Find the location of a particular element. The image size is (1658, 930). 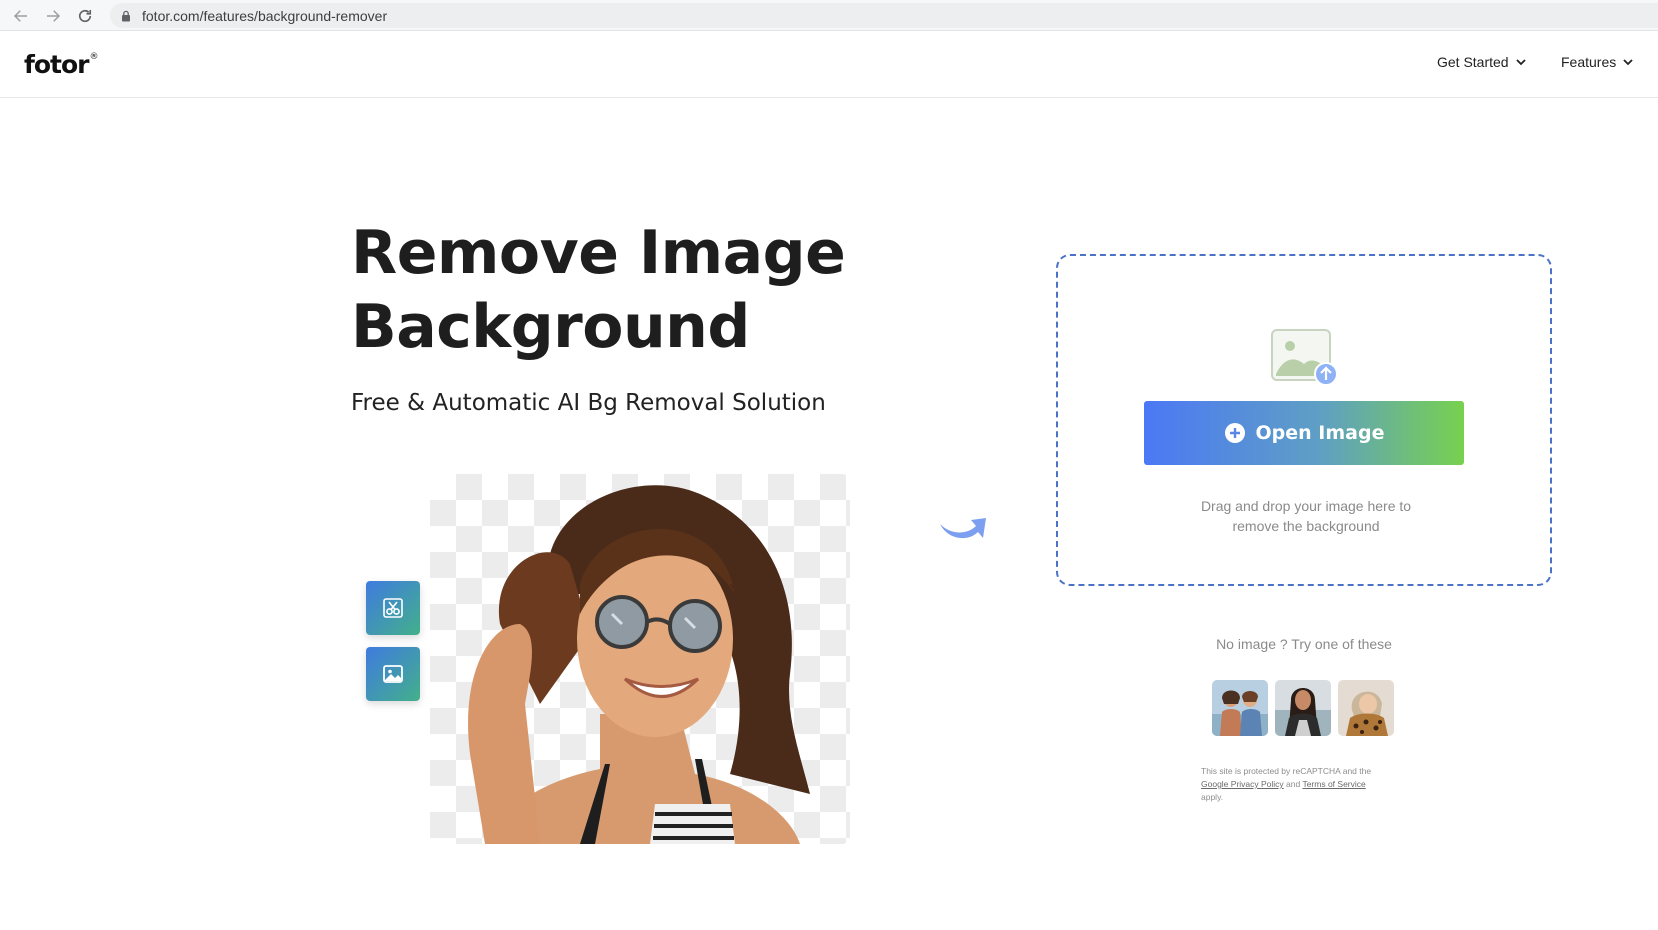

image-tool-button is located at coordinates (393, 674).